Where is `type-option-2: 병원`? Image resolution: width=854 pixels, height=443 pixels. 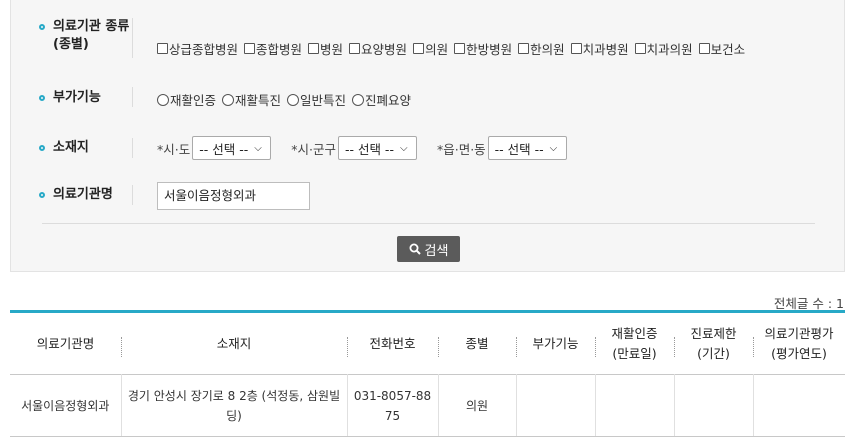
type-option-2: 병원 is located at coordinates (325, 48).